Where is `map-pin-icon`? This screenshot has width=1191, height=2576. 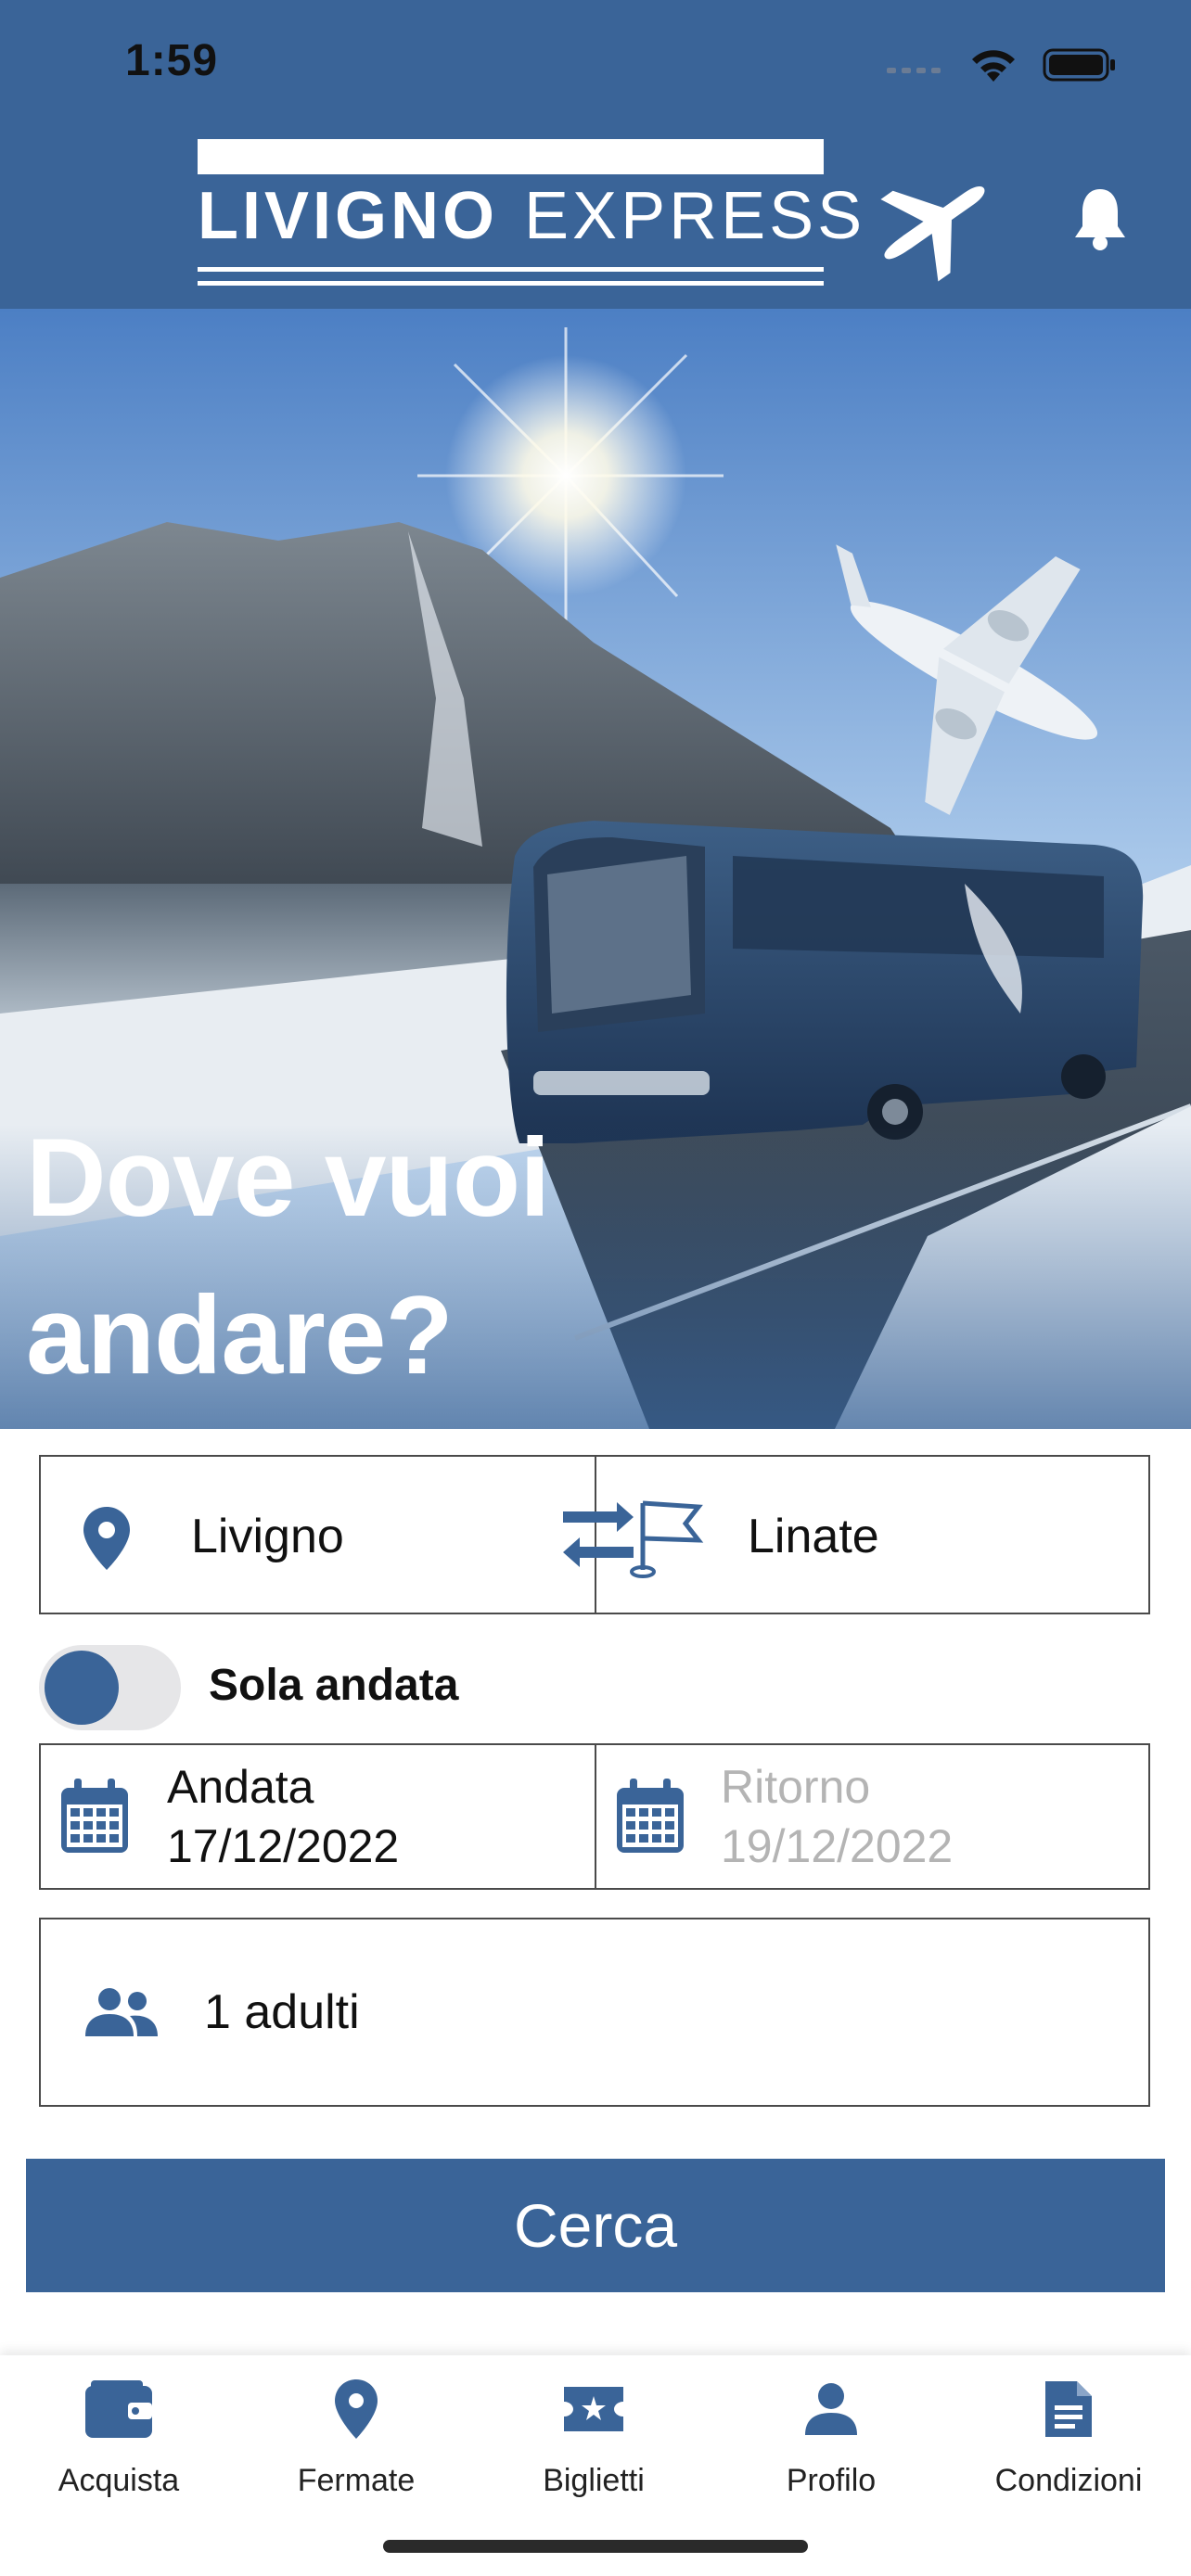 map-pin-icon is located at coordinates (356, 2409).